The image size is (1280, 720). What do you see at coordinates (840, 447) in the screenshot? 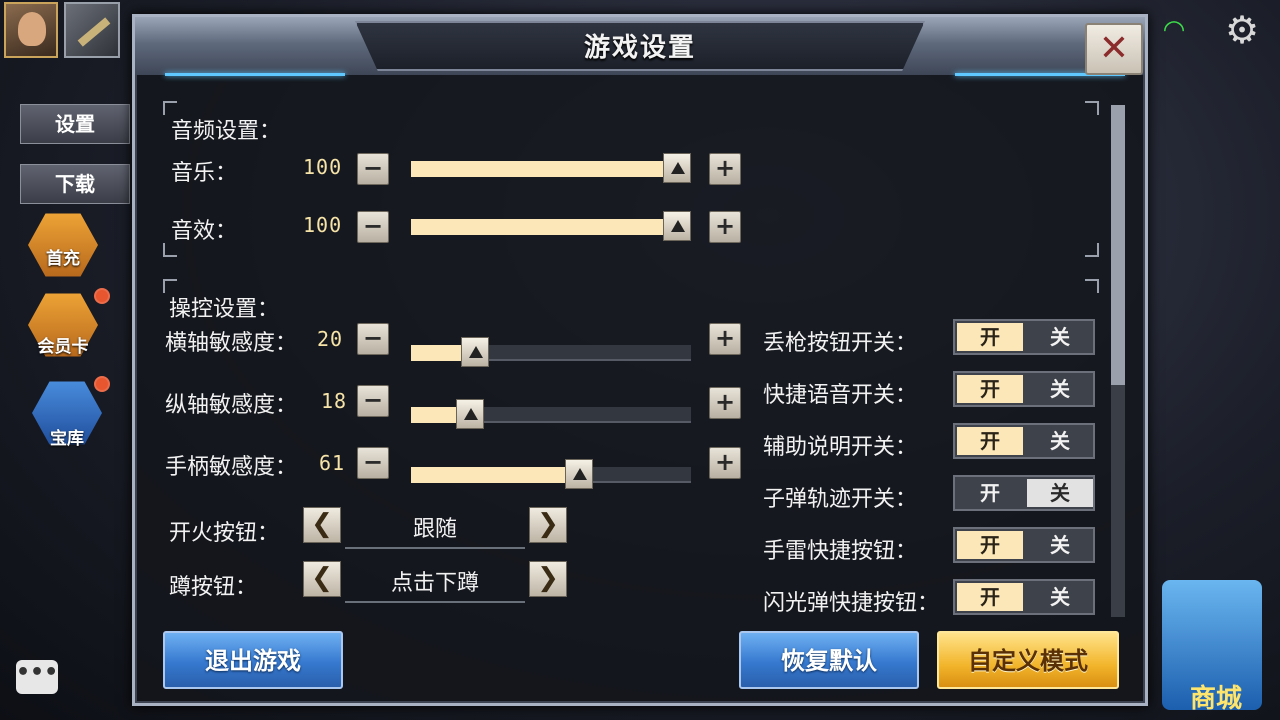
I see `help-tips-toggle-label: 辅助说明开关：` at bounding box center [840, 447].